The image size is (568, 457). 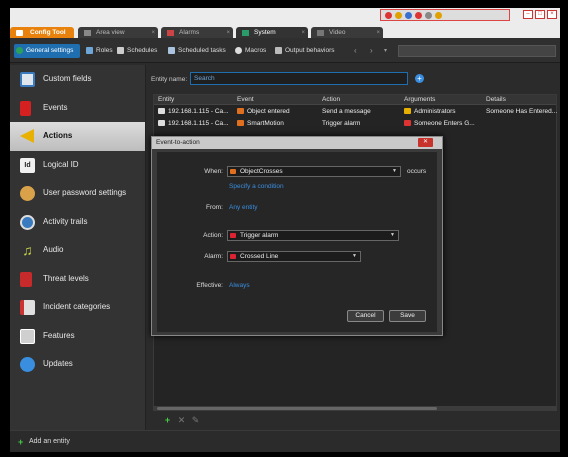 What do you see at coordinates (407, 111) in the screenshot?
I see `users-icon` at bounding box center [407, 111].